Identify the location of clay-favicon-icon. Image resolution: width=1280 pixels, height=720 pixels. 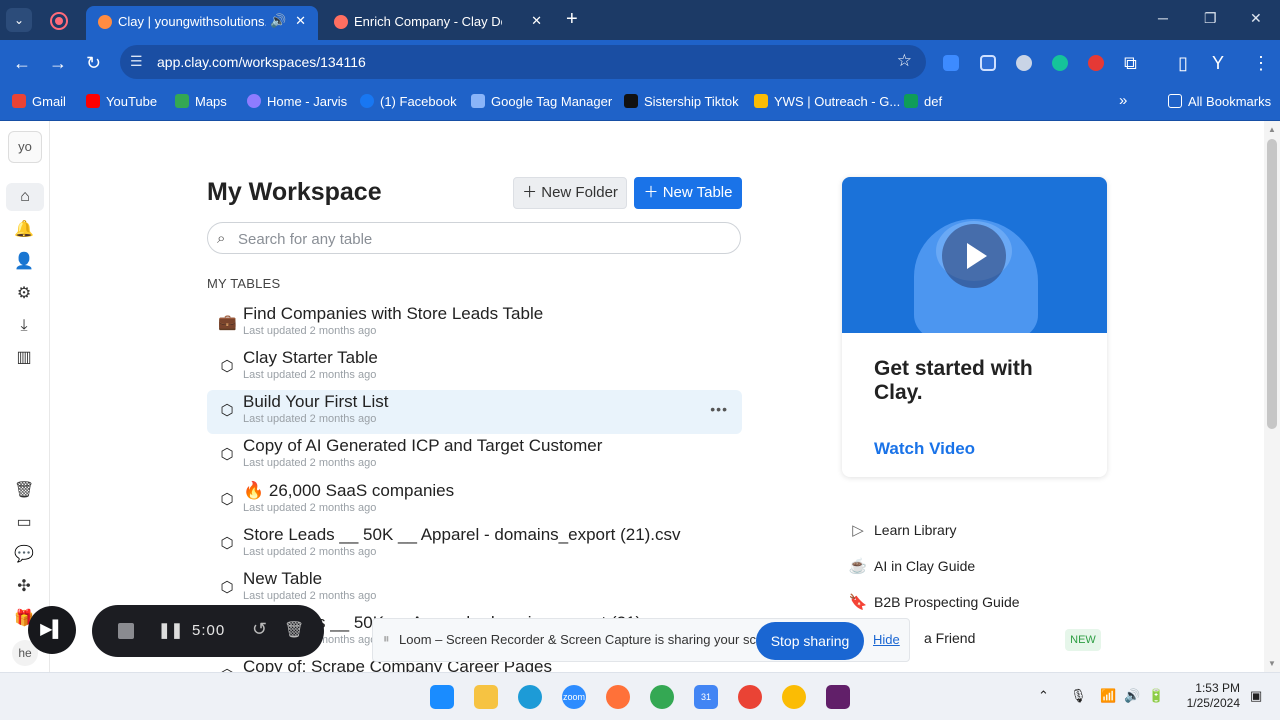
(105, 22).